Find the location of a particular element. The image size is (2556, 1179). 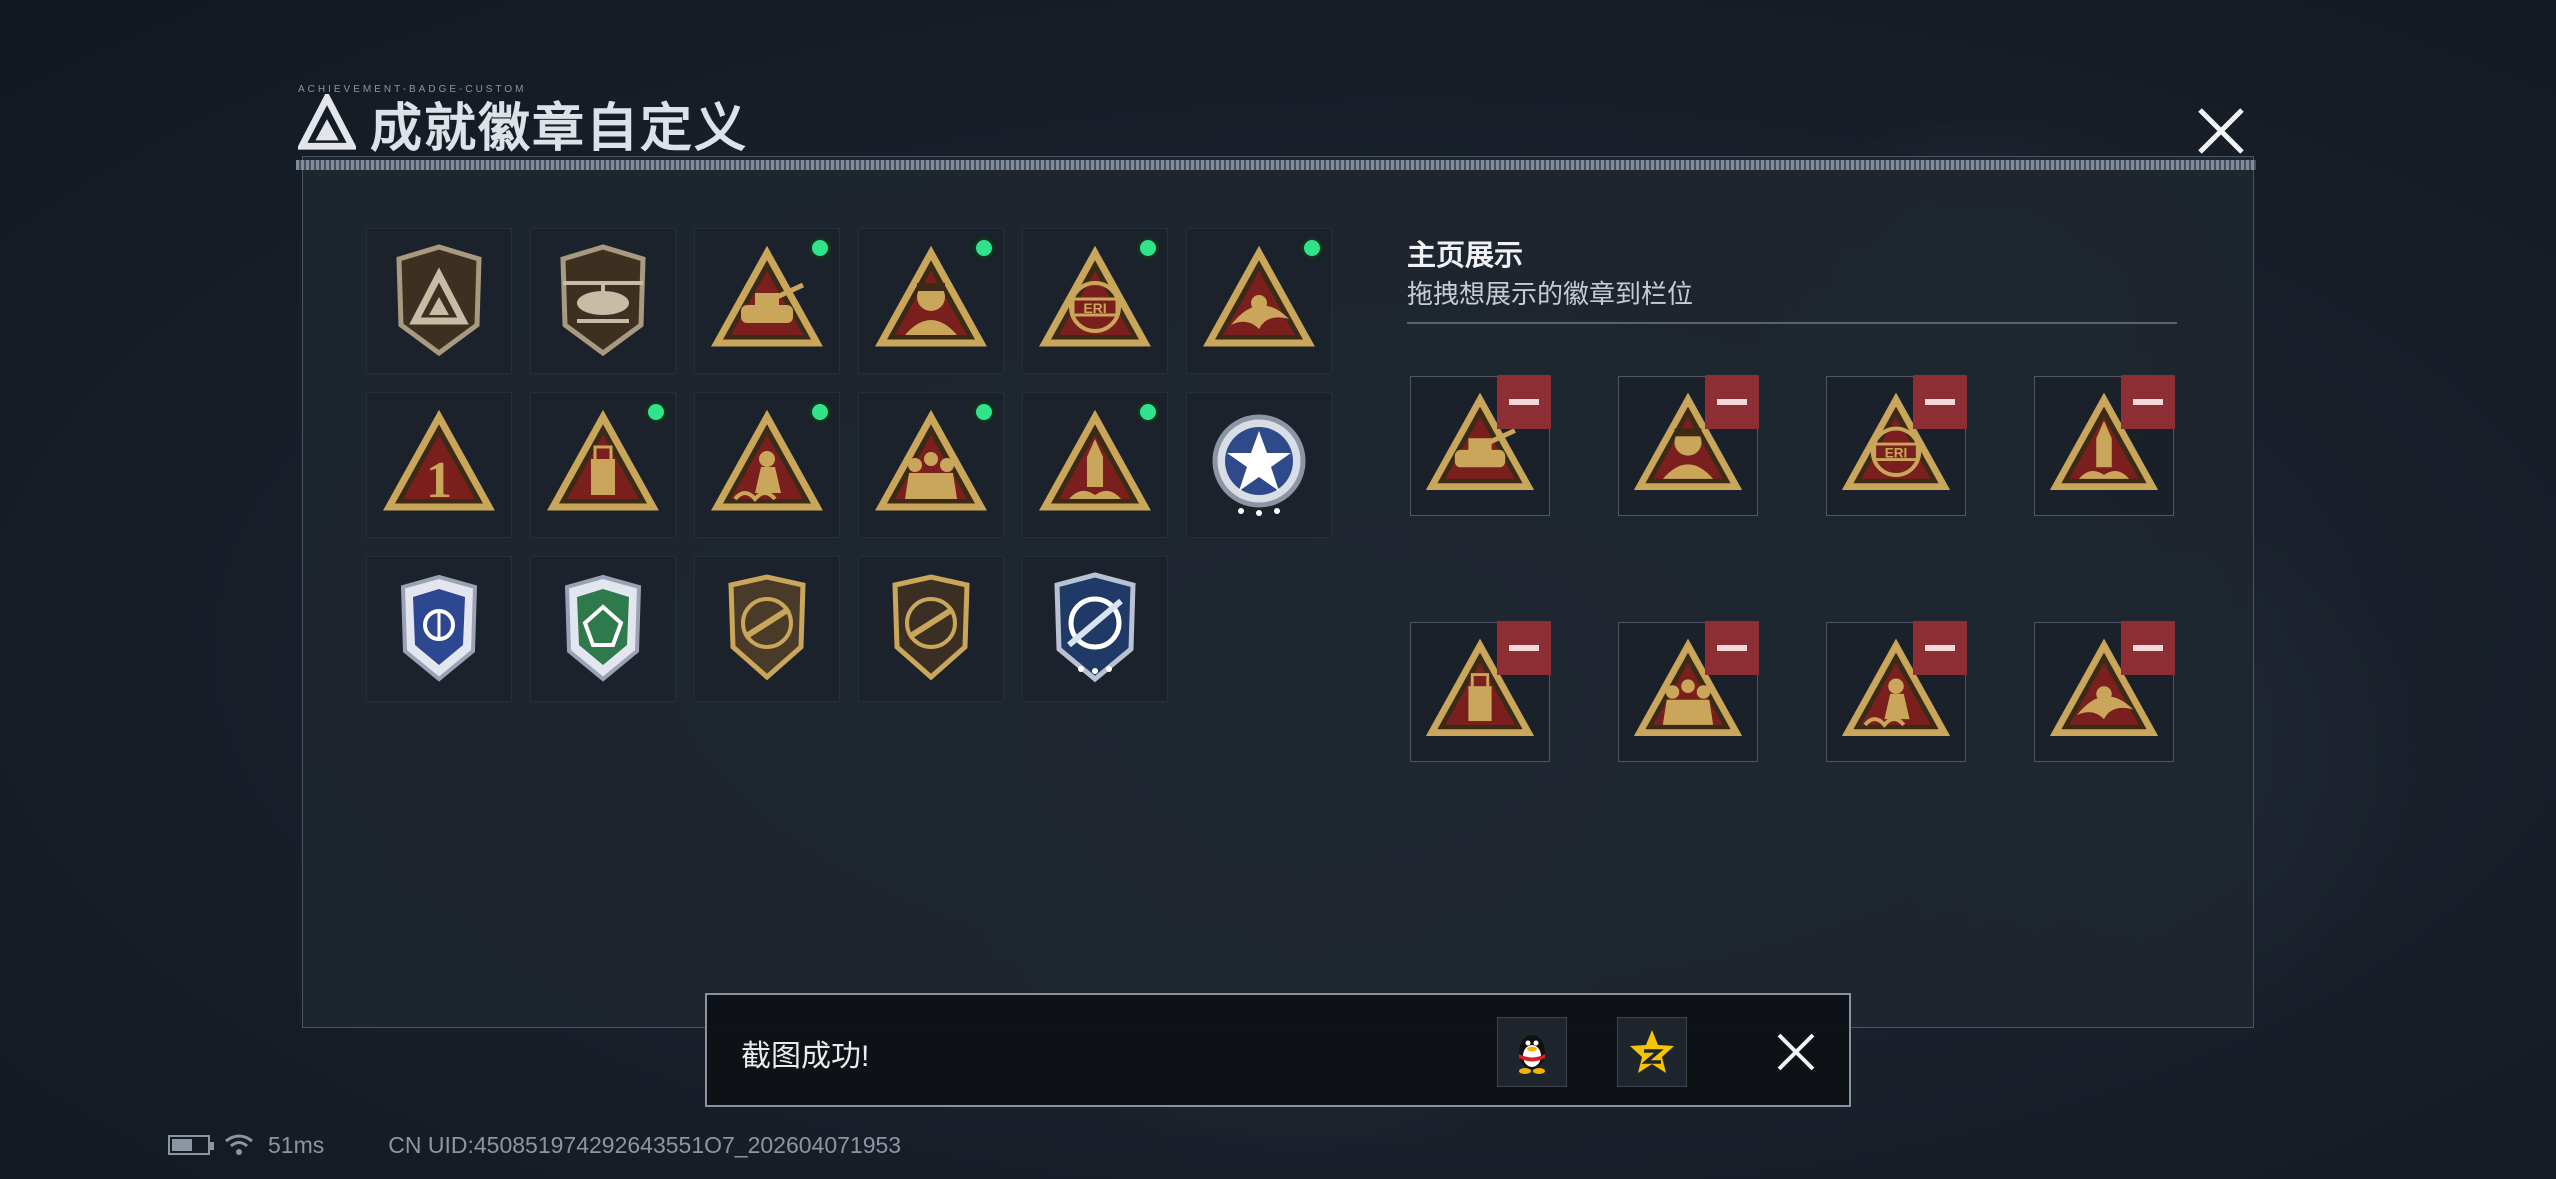

green-shield-badge-icon is located at coordinates (603, 628).